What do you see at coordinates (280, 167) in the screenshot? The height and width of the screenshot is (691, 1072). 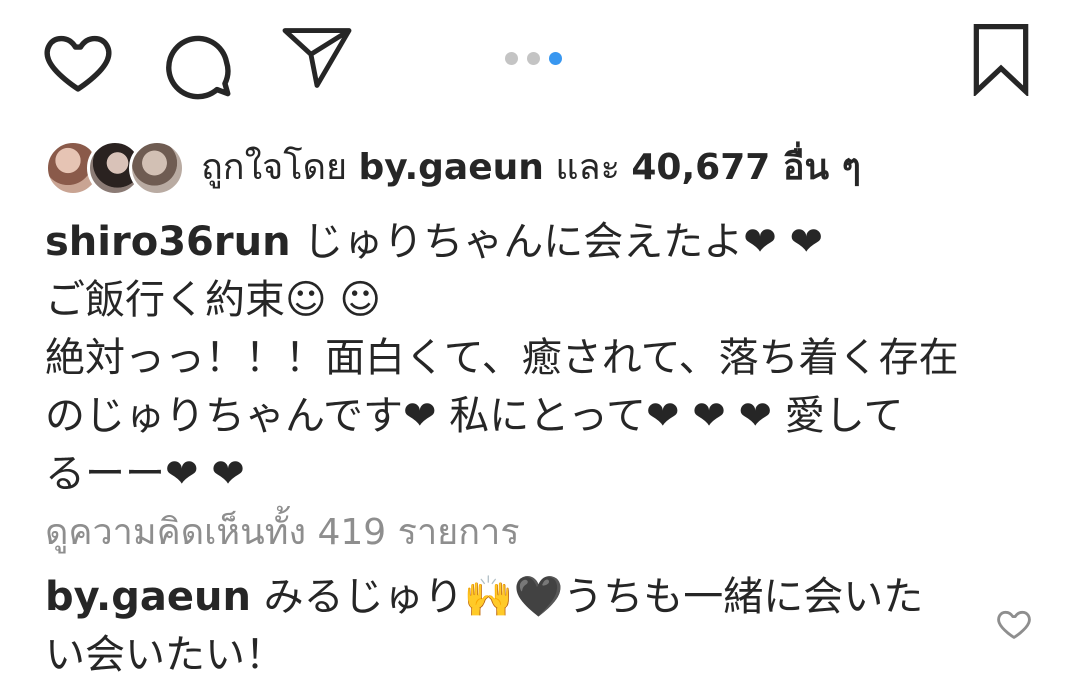 I see `likes-prefix: ถูกใจโดย` at bounding box center [280, 167].